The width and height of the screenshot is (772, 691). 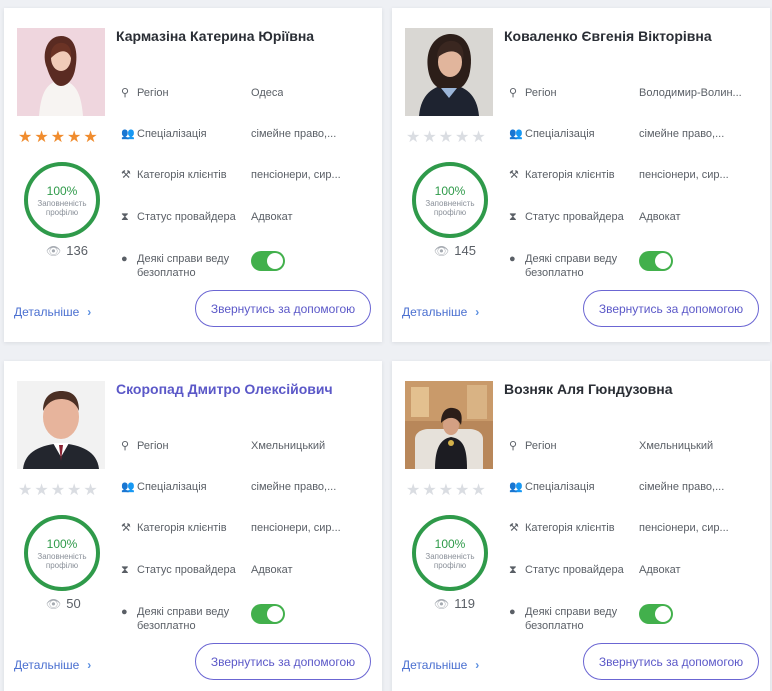 I want to click on provider-name: Скоропад Дмитро Олексійович, so click(x=244, y=389).